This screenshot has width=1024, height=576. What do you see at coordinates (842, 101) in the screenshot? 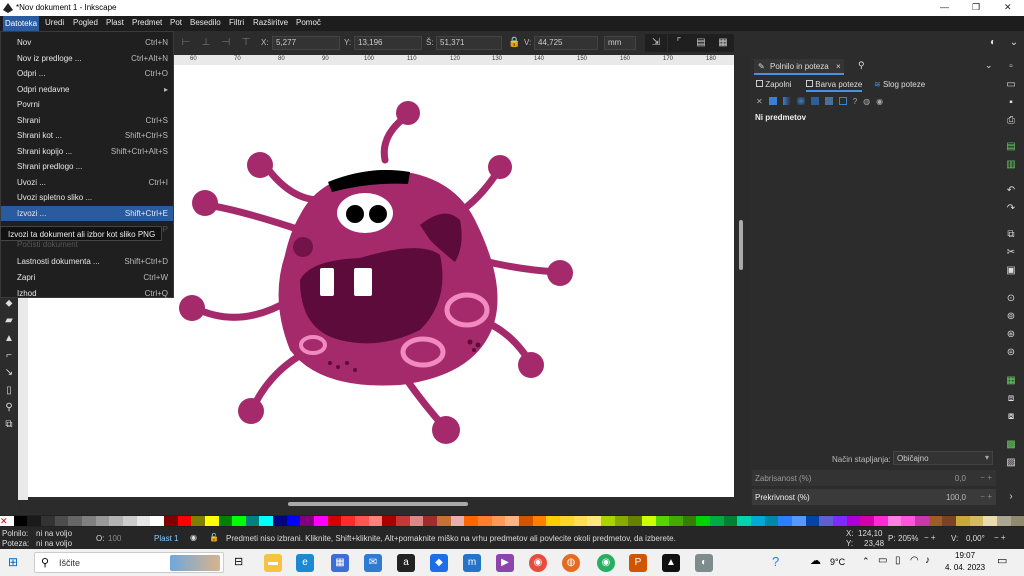
I see `swatch-icon` at bounding box center [842, 101].